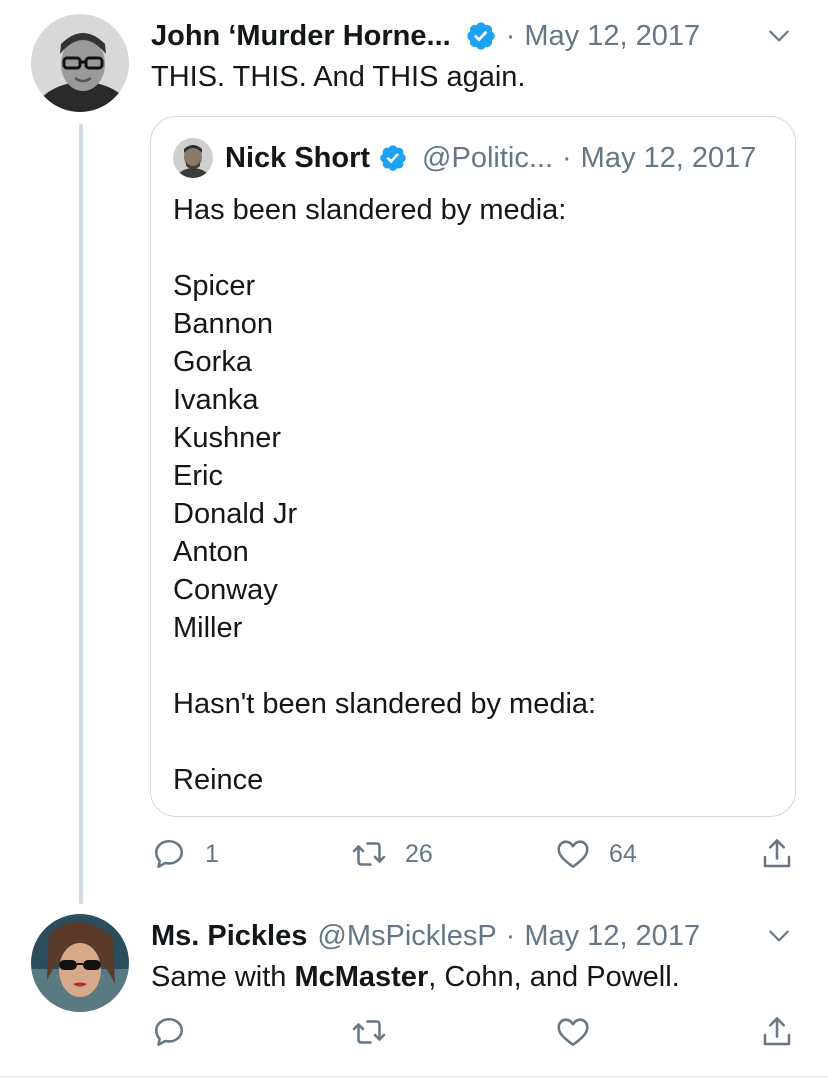 The image size is (828, 1079). Describe the element at coordinates (476, 856) in the screenshot. I see `tweet-actions: 1 26 64` at that location.